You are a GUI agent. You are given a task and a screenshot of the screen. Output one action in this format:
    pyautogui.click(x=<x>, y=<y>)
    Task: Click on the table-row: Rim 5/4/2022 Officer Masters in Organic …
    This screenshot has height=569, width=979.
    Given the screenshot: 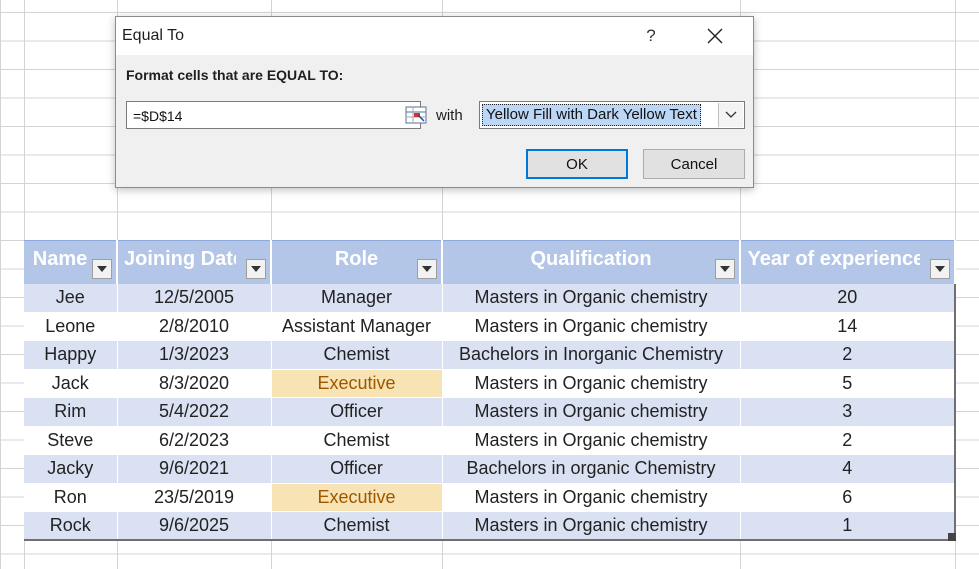 What is the action you would take?
    pyautogui.click(x=490, y=412)
    